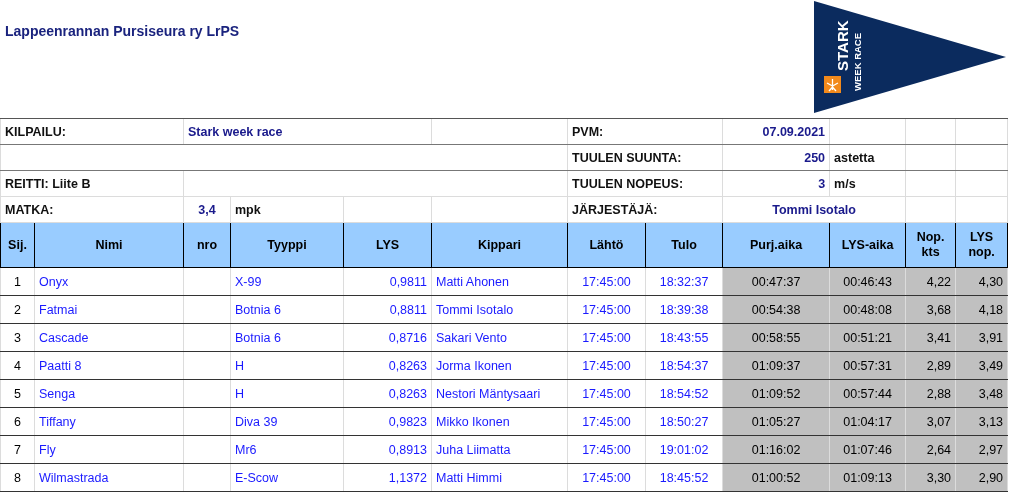 The width and height of the screenshot is (1024, 496). Describe the element at coordinates (408, 281) in the screenshot. I see `table-cell: 0,9811` at that location.